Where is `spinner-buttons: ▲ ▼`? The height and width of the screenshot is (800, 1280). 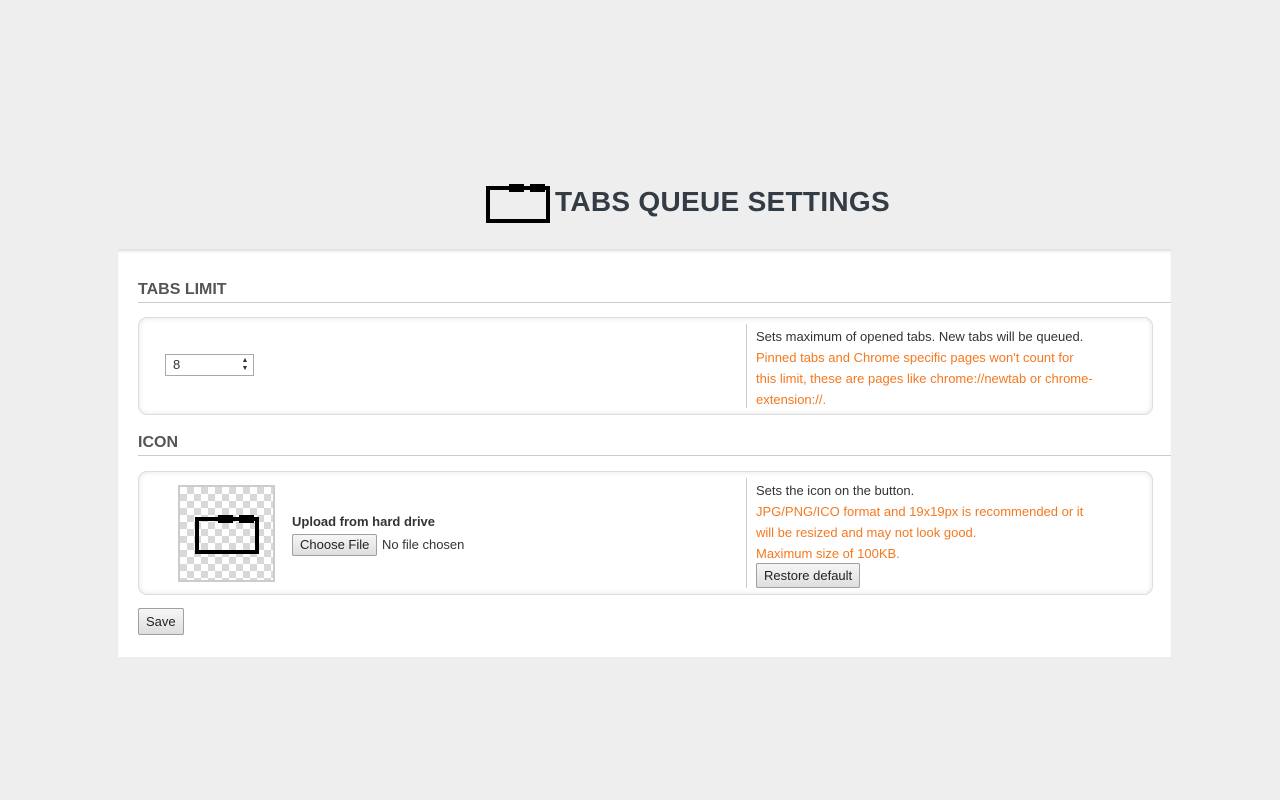
spinner-buttons: ▲ ▼ is located at coordinates (245, 365).